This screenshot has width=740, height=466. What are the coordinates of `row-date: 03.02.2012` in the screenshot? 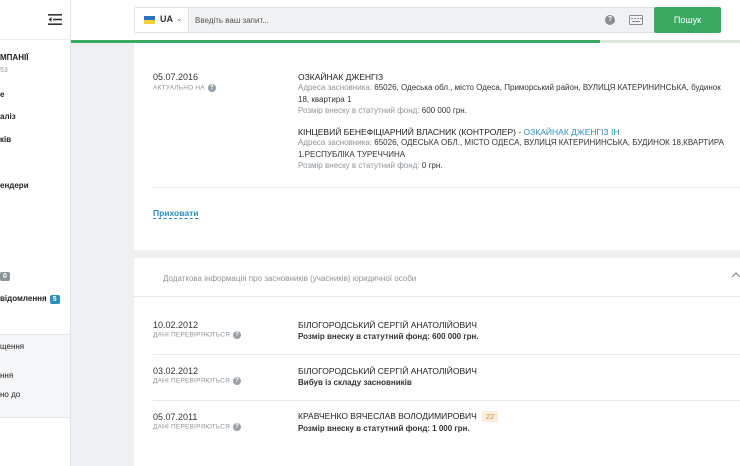 It's located at (176, 371).